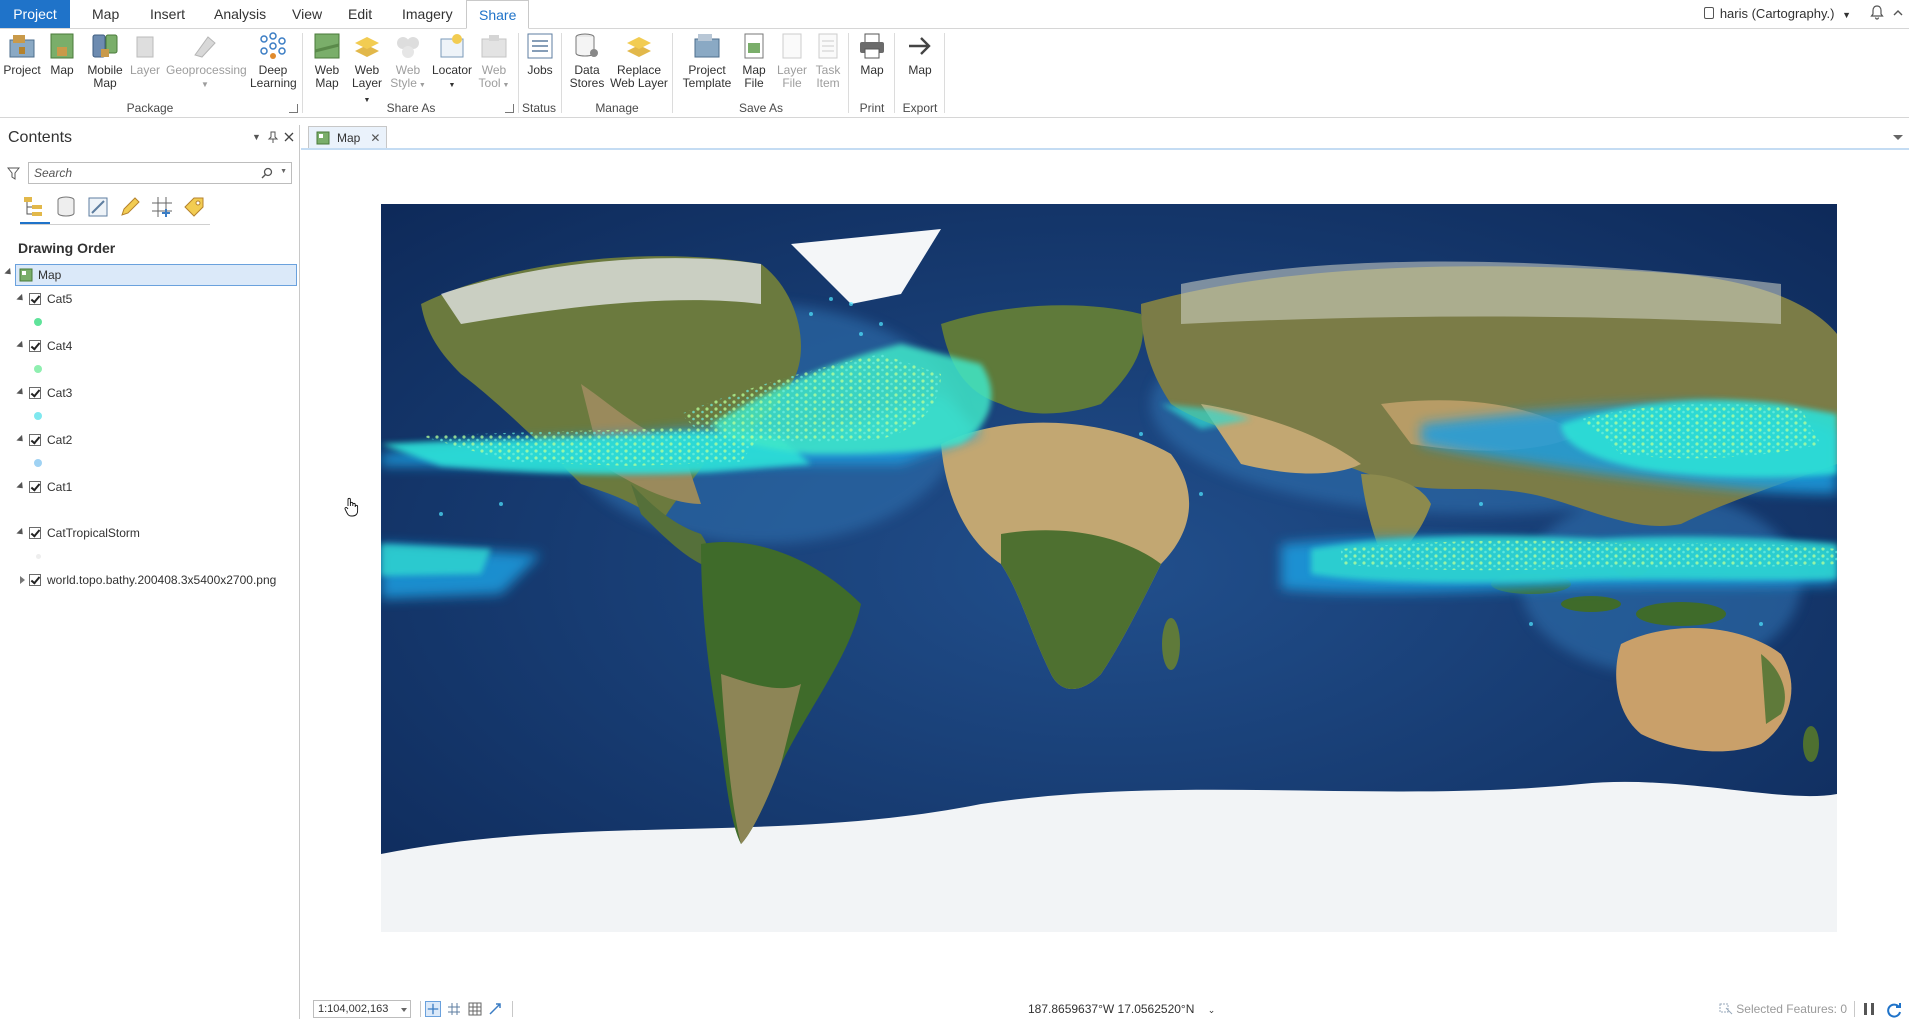 Image resolution: width=1909 pixels, height=1019 pixels. What do you see at coordinates (105, 46) in the screenshot?
I see `mobile-map-icon` at bounding box center [105, 46].